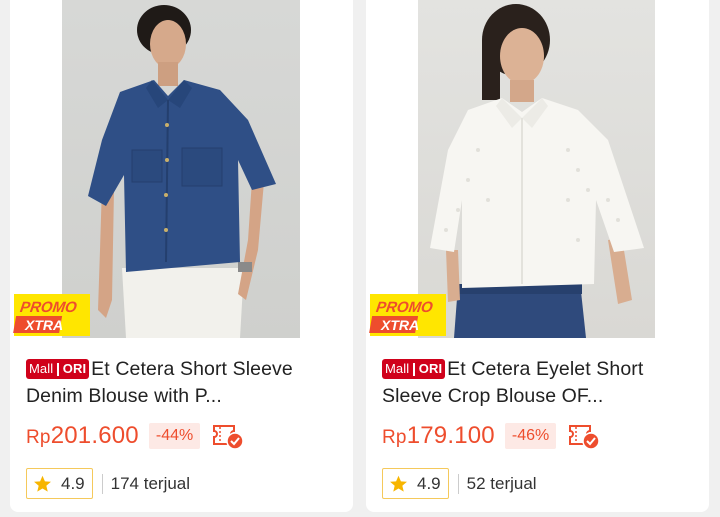 This screenshot has width=720, height=517. Describe the element at coordinates (150, 483) in the screenshot. I see `sold-count: 174 terjual` at that location.